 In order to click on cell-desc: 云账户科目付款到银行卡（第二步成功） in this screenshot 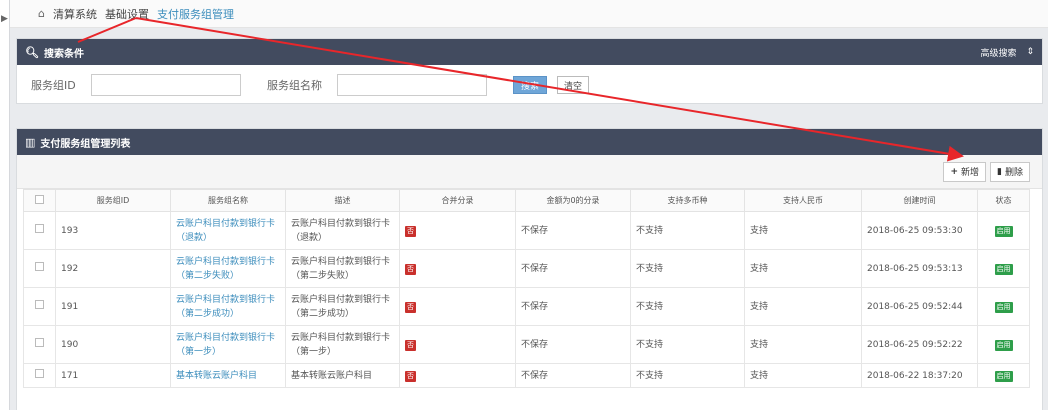, I will do `click(342, 306)`.